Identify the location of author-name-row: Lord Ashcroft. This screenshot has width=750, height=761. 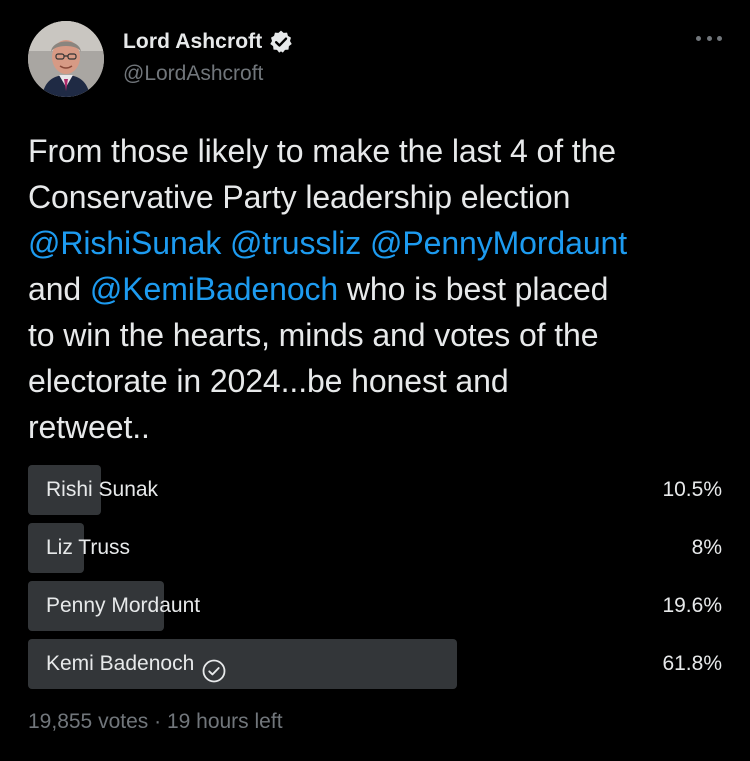
(208, 42).